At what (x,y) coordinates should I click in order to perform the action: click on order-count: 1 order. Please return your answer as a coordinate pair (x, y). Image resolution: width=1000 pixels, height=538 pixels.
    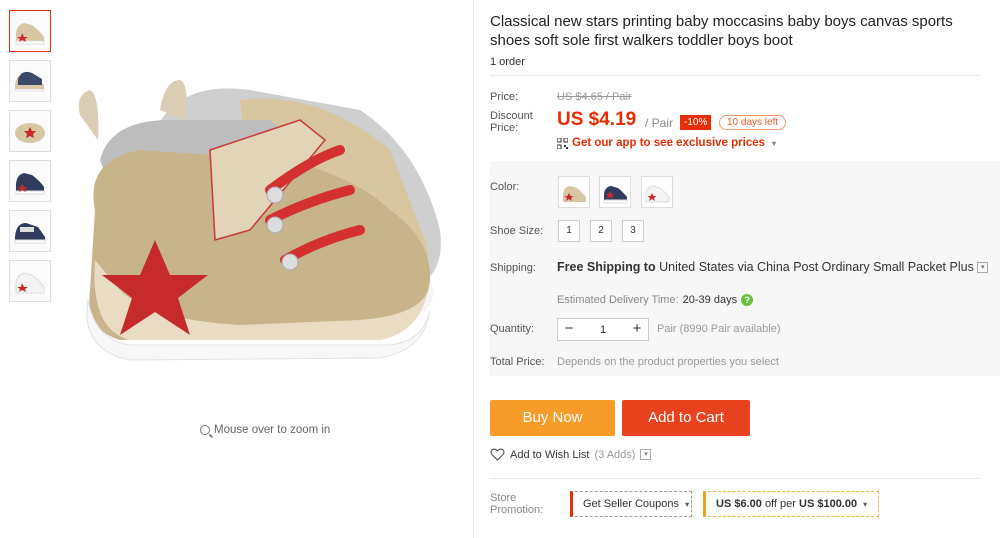
    Looking at the image, I should click on (507, 62).